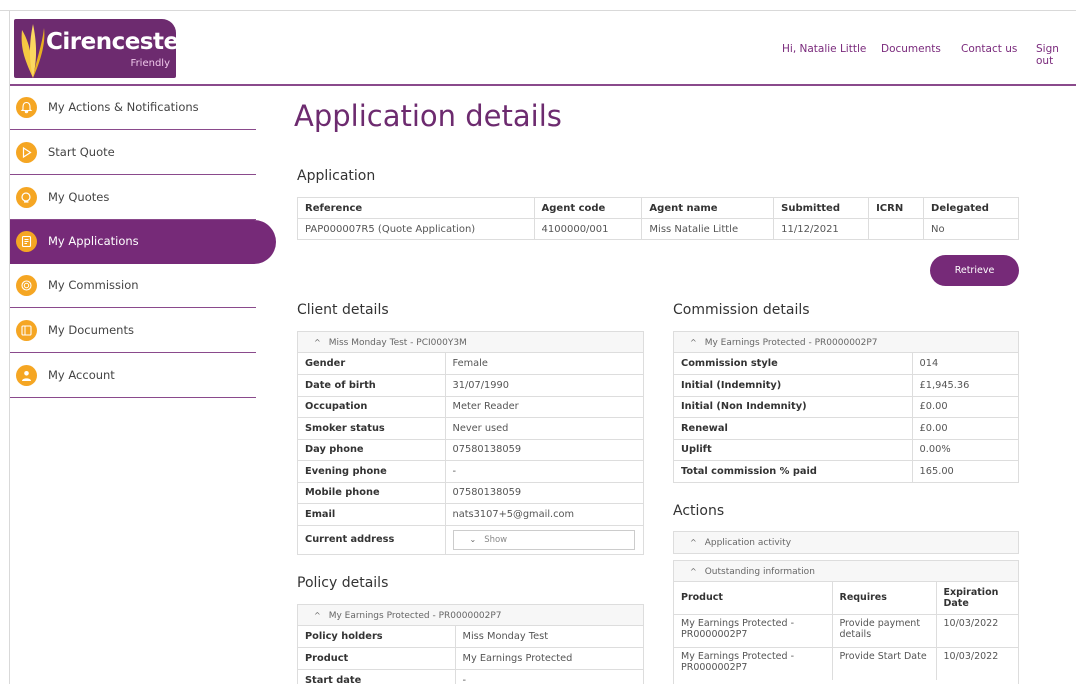 The height and width of the screenshot is (684, 1076). Describe the element at coordinates (26, 285) in the screenshot. I see `commission-icon` at that location.